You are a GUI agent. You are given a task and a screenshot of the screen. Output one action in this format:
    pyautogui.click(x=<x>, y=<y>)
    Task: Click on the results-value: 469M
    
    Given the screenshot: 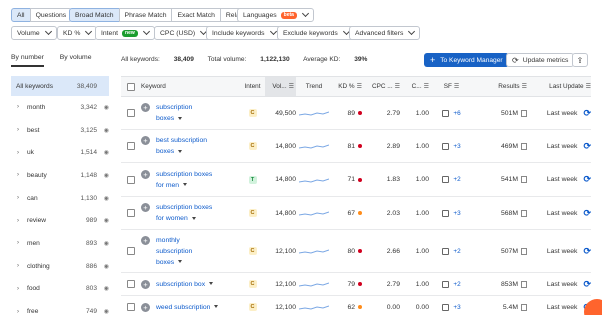 What is the action you would take?
    pyautogui.click(x=509, y=146)
    